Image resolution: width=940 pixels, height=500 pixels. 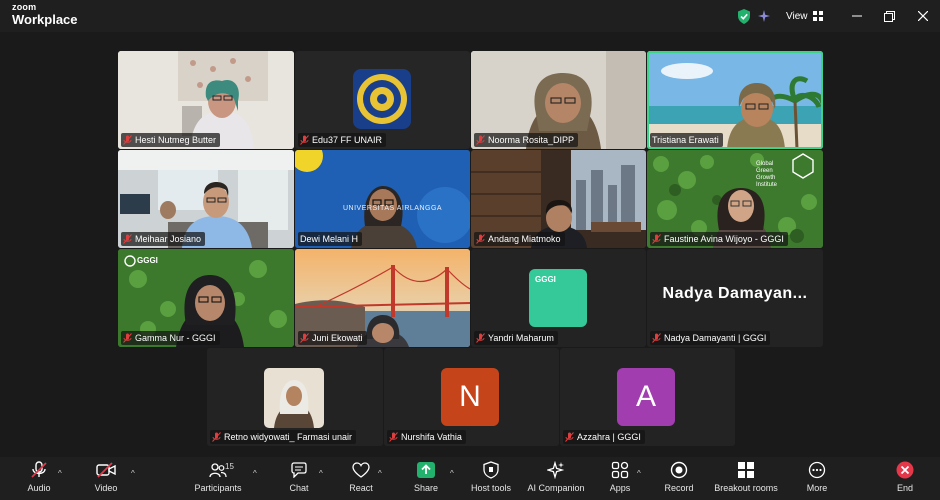 I want to click on participant-name: Juni Ekowati, so click(x=337, y=338).